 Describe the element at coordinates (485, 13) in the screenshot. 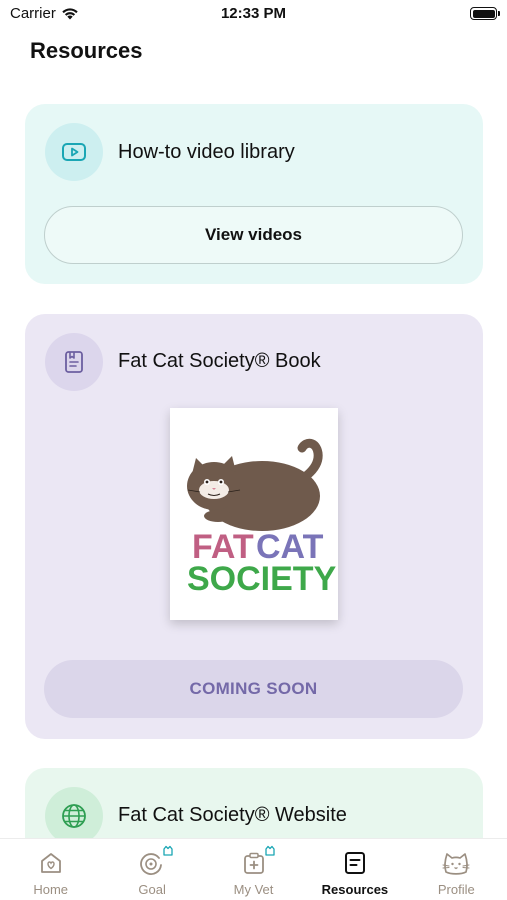

I see `battery-icon` at that location.